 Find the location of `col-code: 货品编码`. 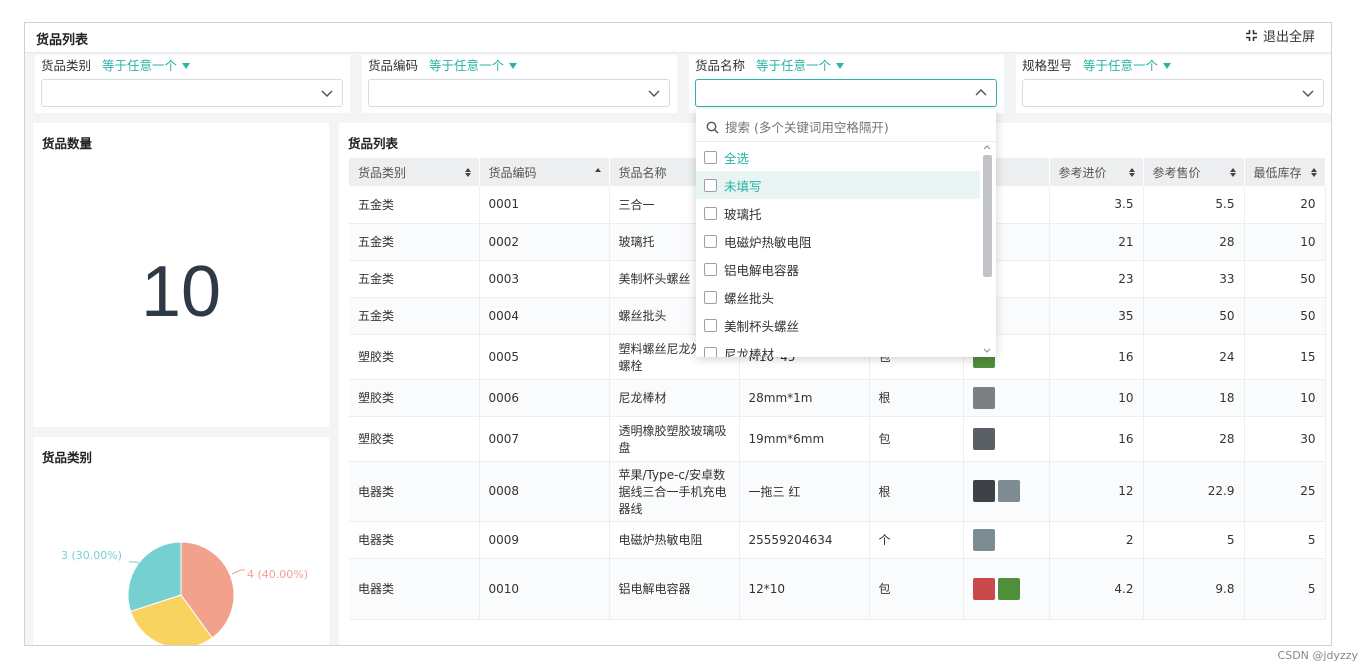

col-code: 货品编码 is located at coordinates (544, 172).